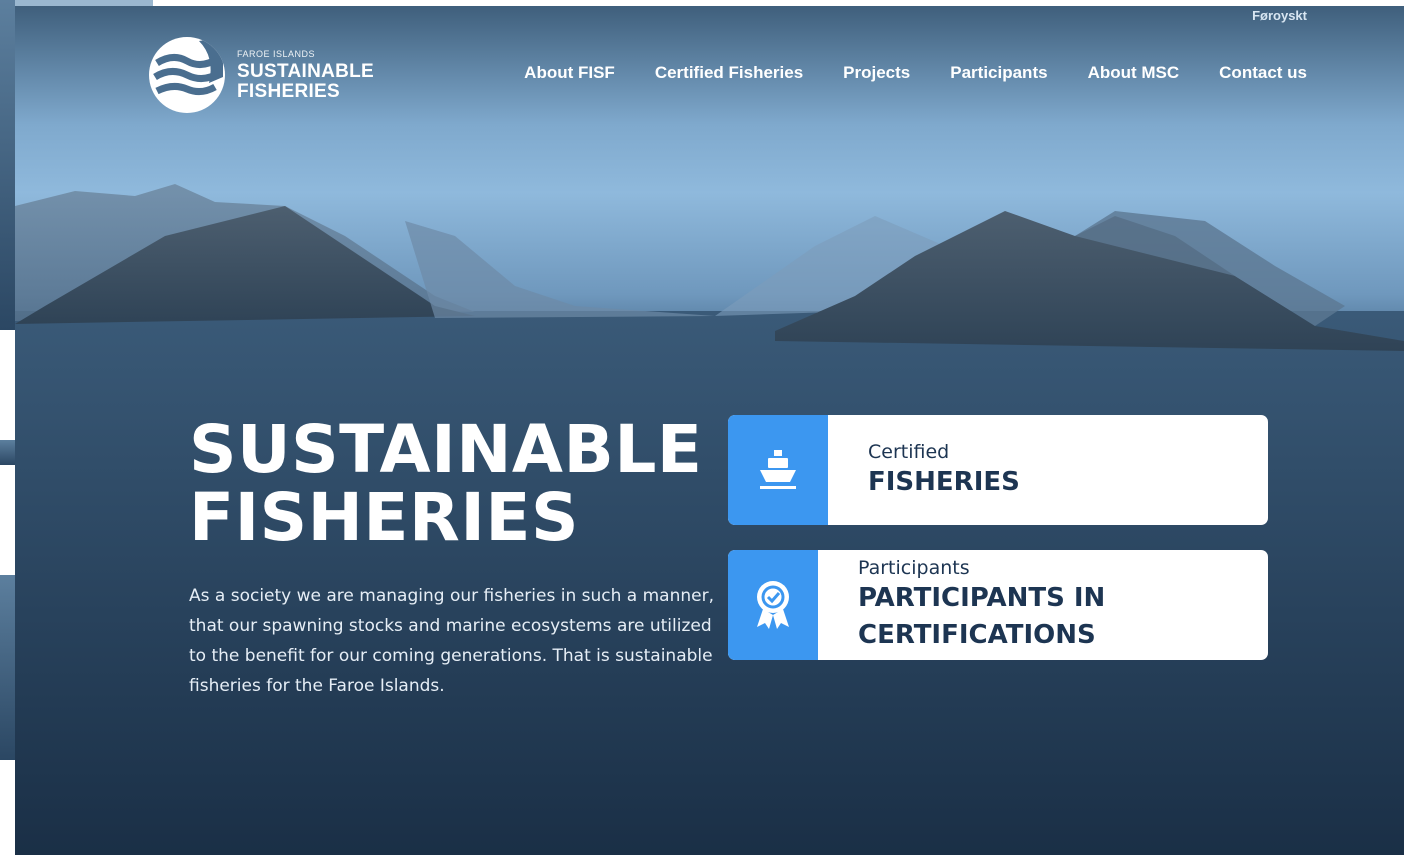 The width and height of the screenshot is (1404, 855). Describe the element at coordinates (729, 73) in the screenshot. I see `nav-certified-fisheries: Certified Fisheries` at that location.